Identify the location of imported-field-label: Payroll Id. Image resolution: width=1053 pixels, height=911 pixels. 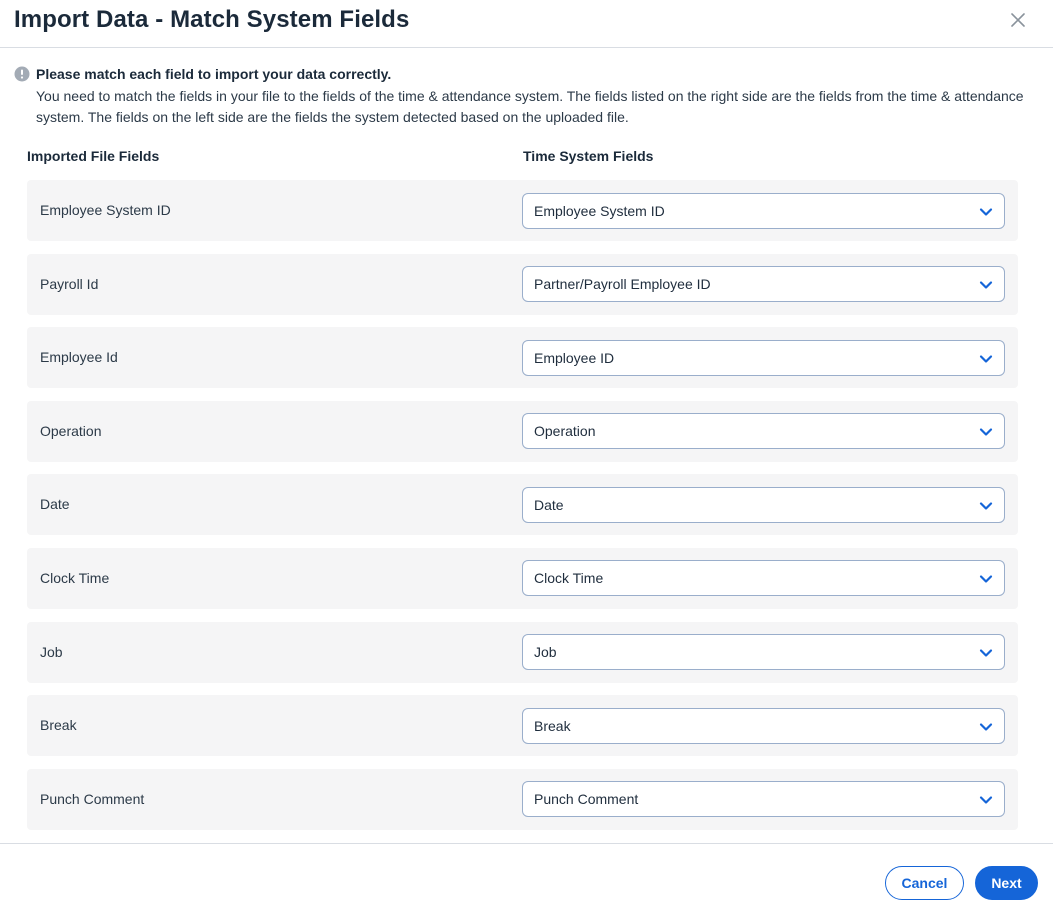
(69, 283).